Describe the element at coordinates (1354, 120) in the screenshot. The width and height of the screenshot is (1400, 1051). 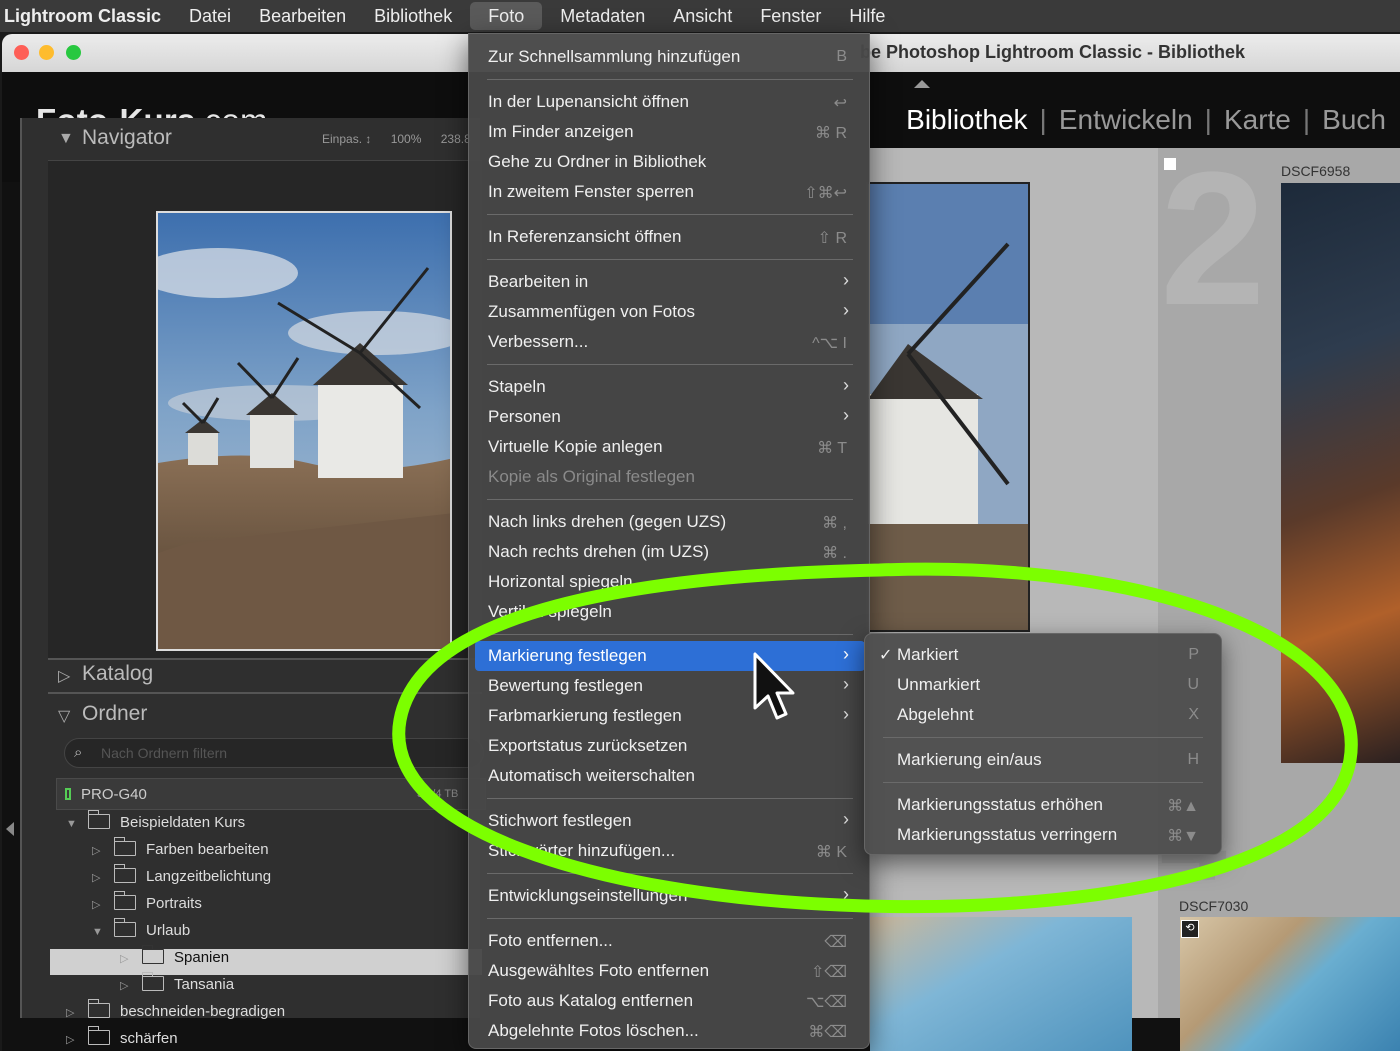
I see `module-buch: Buch` at that location.